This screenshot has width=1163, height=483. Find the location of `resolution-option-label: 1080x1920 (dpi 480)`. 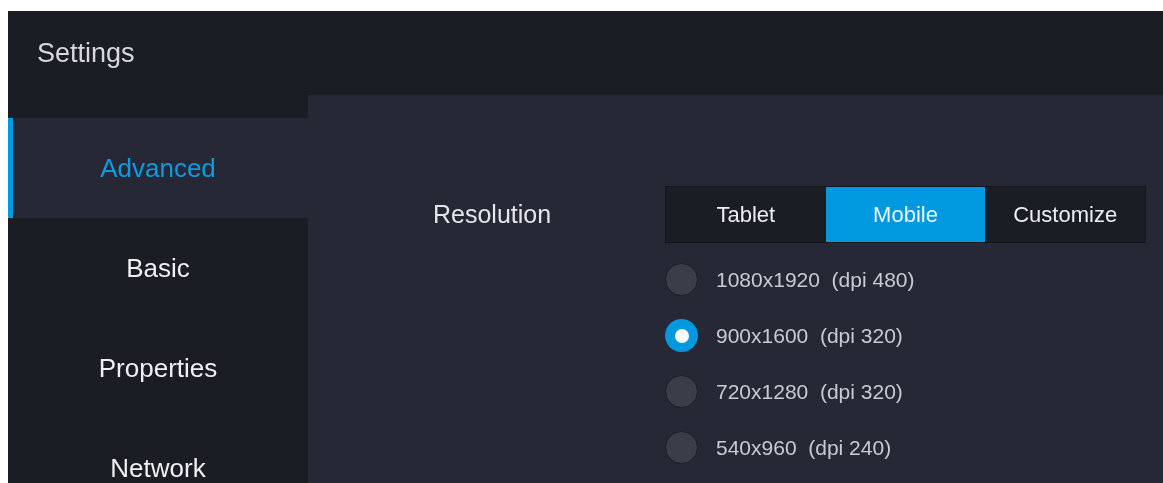

resolution-option-label: 1080x1920 (dpi 480) is located at coordinates (815, 279).